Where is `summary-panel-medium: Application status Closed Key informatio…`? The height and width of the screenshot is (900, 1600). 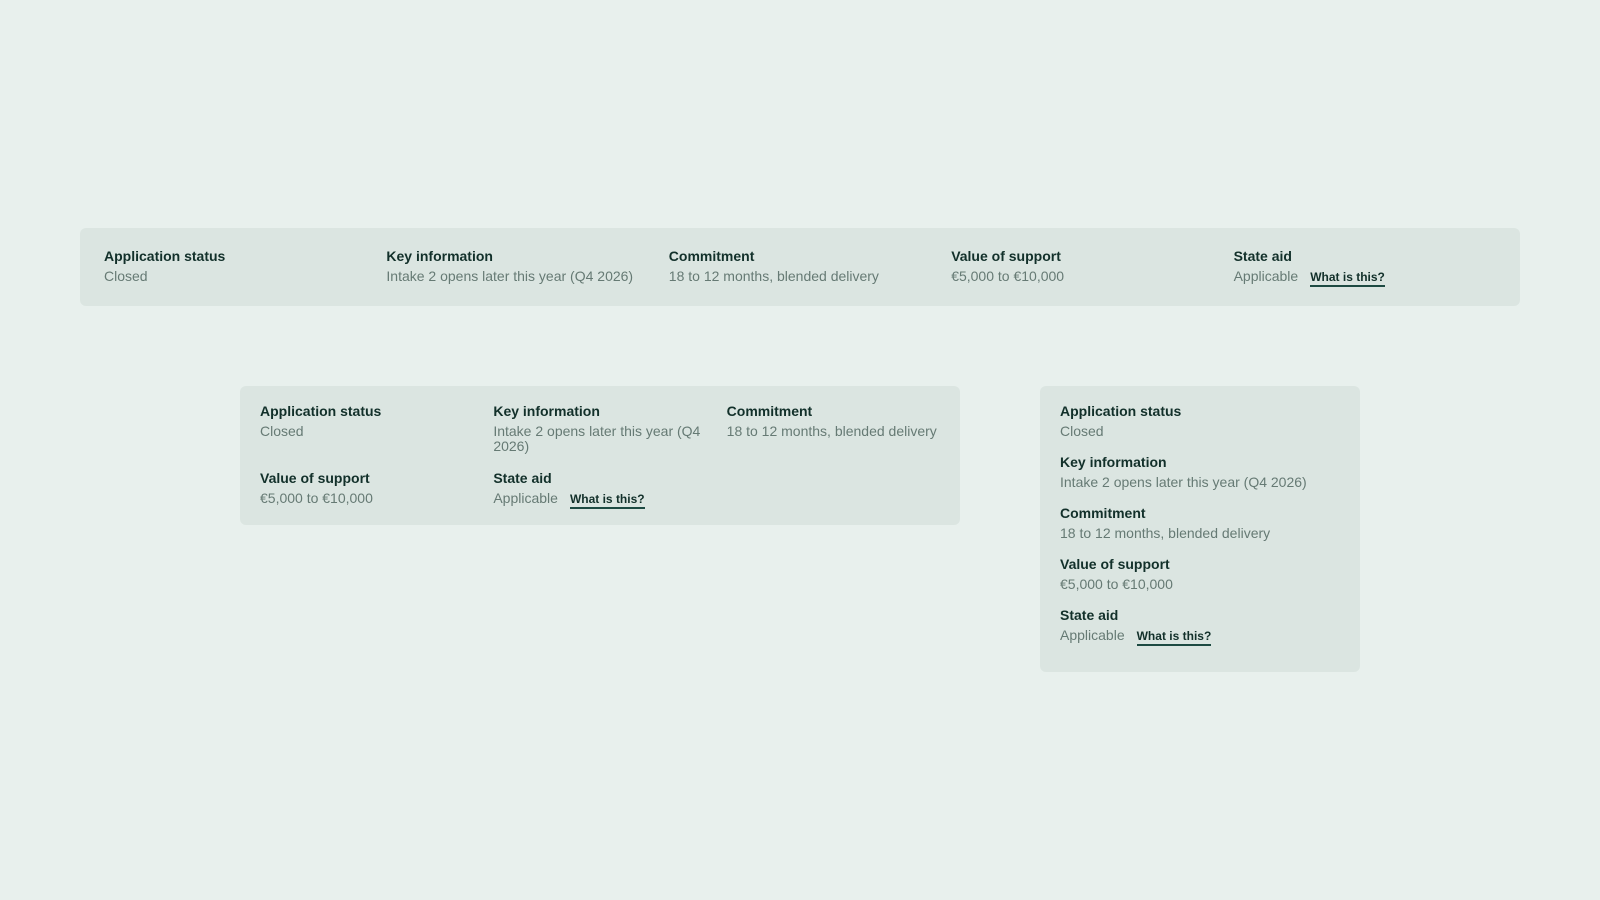 summary-panel-medium: Application status Closed Key informatio… is located at coordinates (600, 455).